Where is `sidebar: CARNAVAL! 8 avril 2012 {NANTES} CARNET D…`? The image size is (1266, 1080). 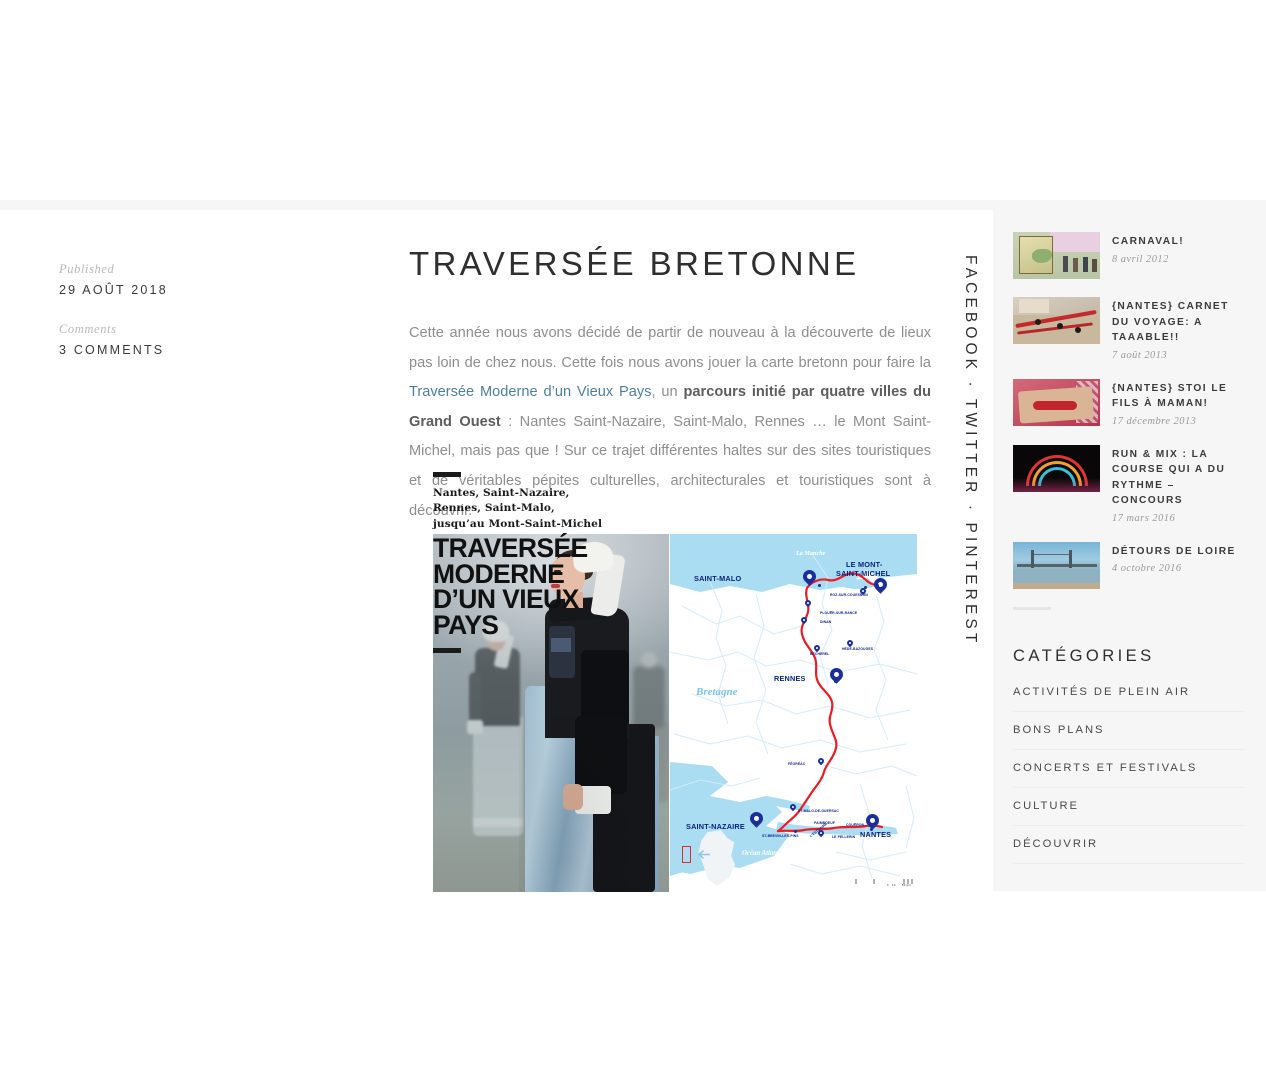 sidebar: CARNAVAL! 8 avril 2012 {NANTES} CARNET D… is located at coordinates (1129, 550).